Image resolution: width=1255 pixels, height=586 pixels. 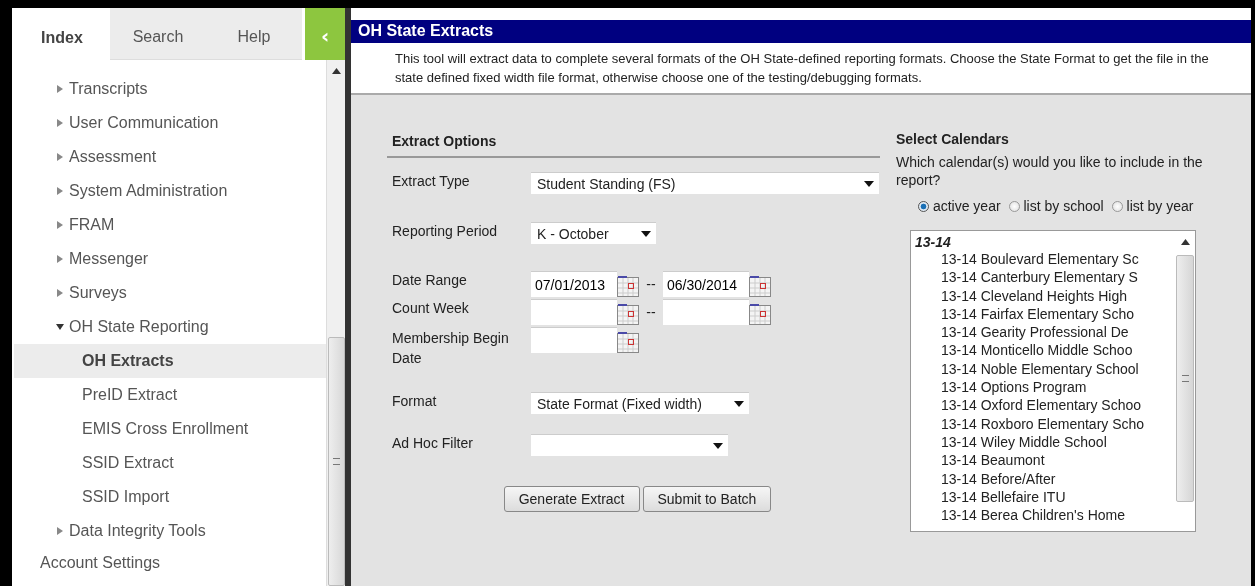 I want to click on calendar-option: 13-14 Noble Elementary School, so click(x=1045, y=369).